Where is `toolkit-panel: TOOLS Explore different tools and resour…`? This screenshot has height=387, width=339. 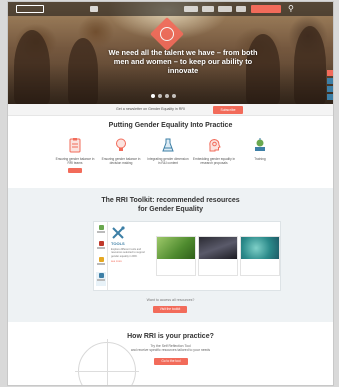
toolkit-panel: TOOLS Explore different tools and resour… is located at coordinates (187, 256).